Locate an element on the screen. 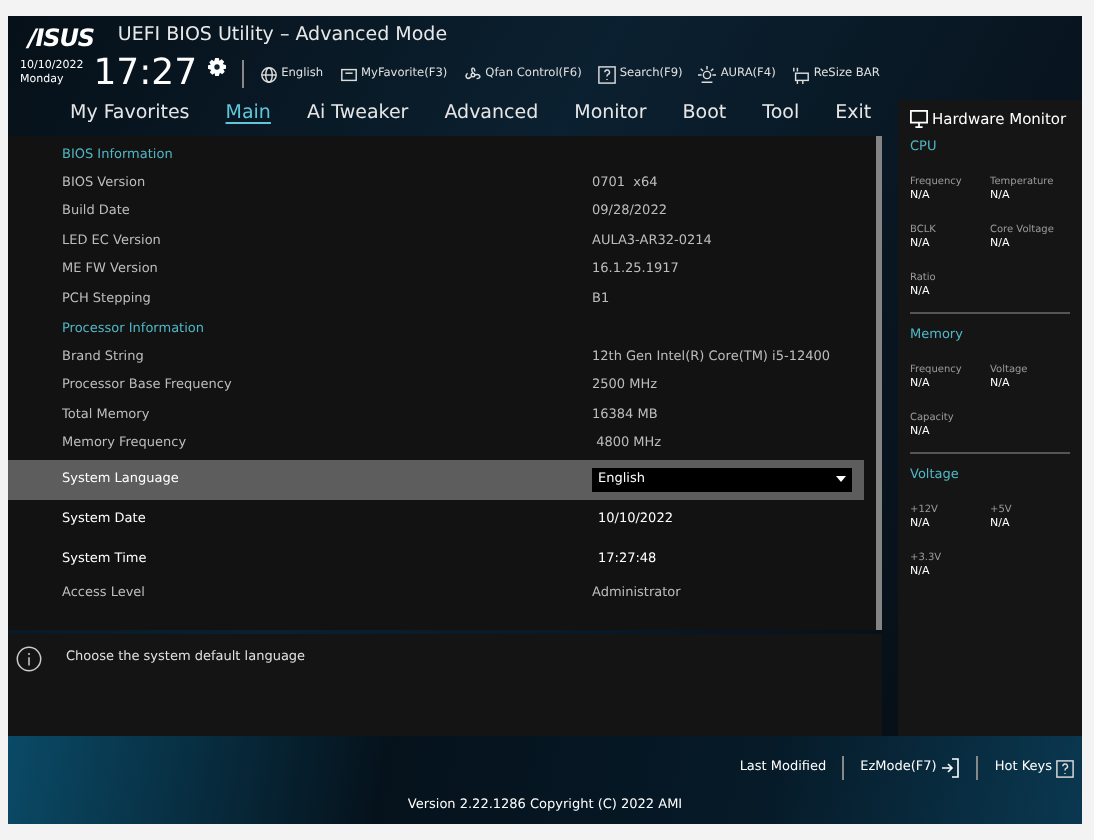 The width and height of the screenshot is (1094, 840). caret-icon is located at coordinates (841, 479).